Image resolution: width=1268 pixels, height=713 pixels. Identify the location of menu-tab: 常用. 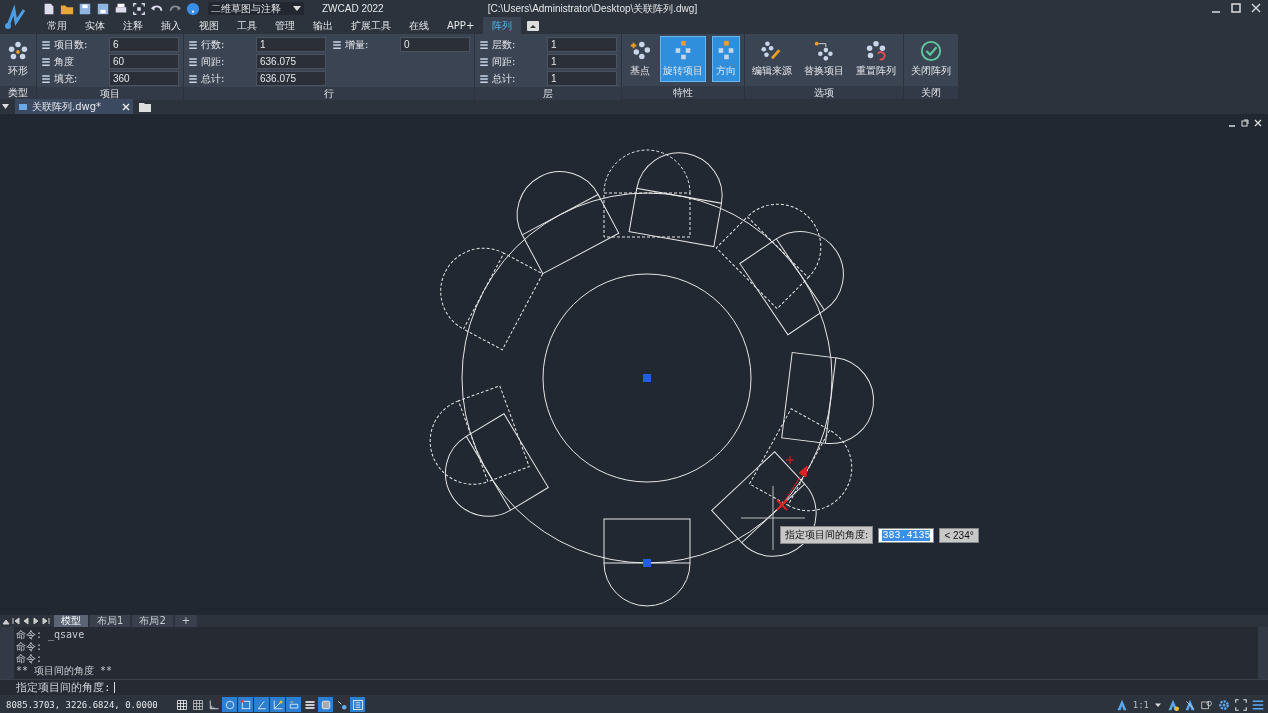
(57, 25).